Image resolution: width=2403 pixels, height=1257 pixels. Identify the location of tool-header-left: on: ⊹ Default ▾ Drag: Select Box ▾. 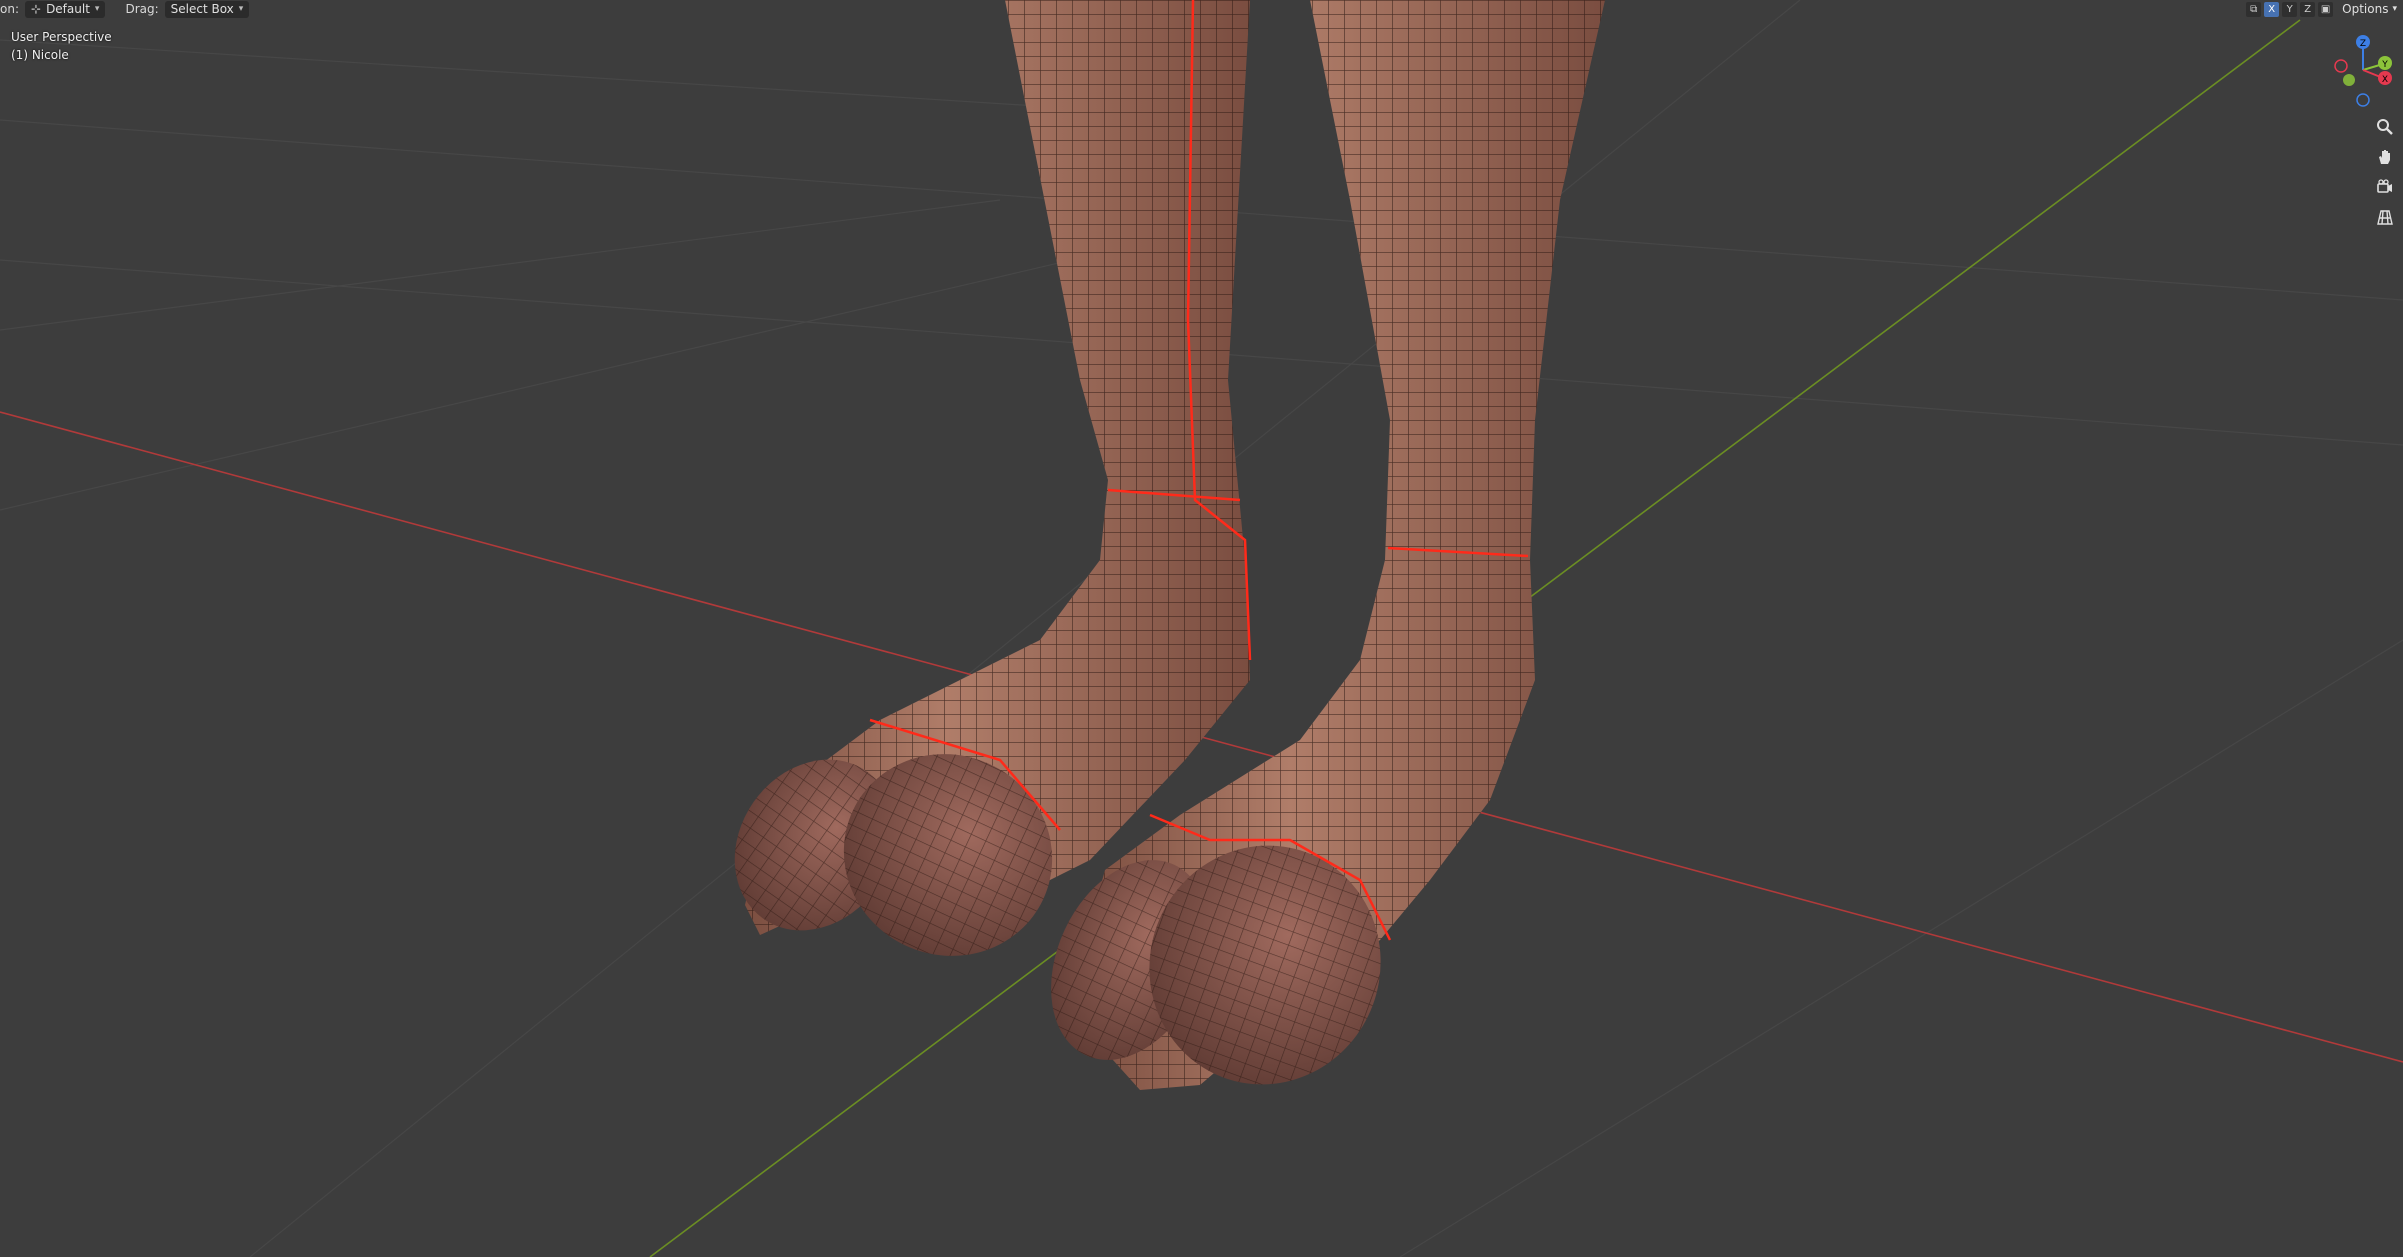
(125, 9).